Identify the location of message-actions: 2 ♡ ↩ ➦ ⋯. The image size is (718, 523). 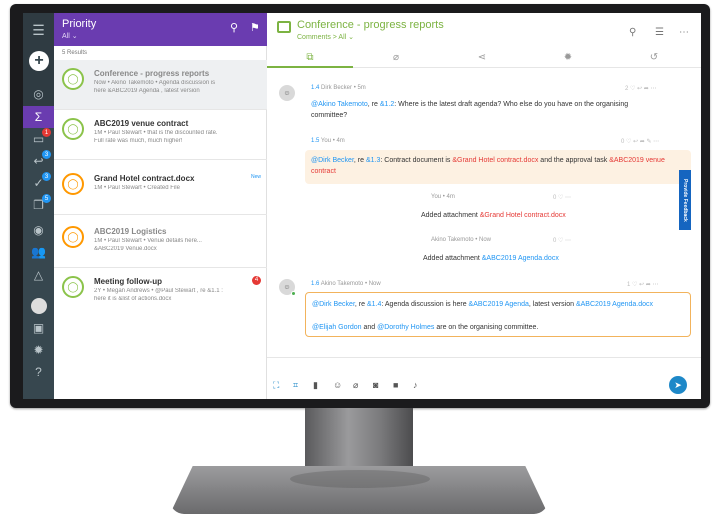
(640, 88).